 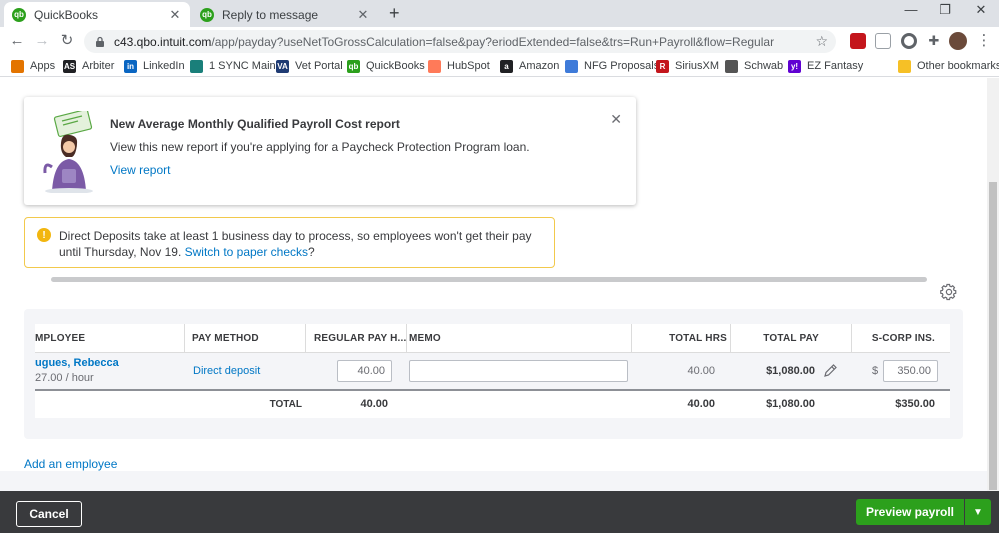 I want to click on bookmark-item: 1 SYNC Main, so click(x=233, y=66).